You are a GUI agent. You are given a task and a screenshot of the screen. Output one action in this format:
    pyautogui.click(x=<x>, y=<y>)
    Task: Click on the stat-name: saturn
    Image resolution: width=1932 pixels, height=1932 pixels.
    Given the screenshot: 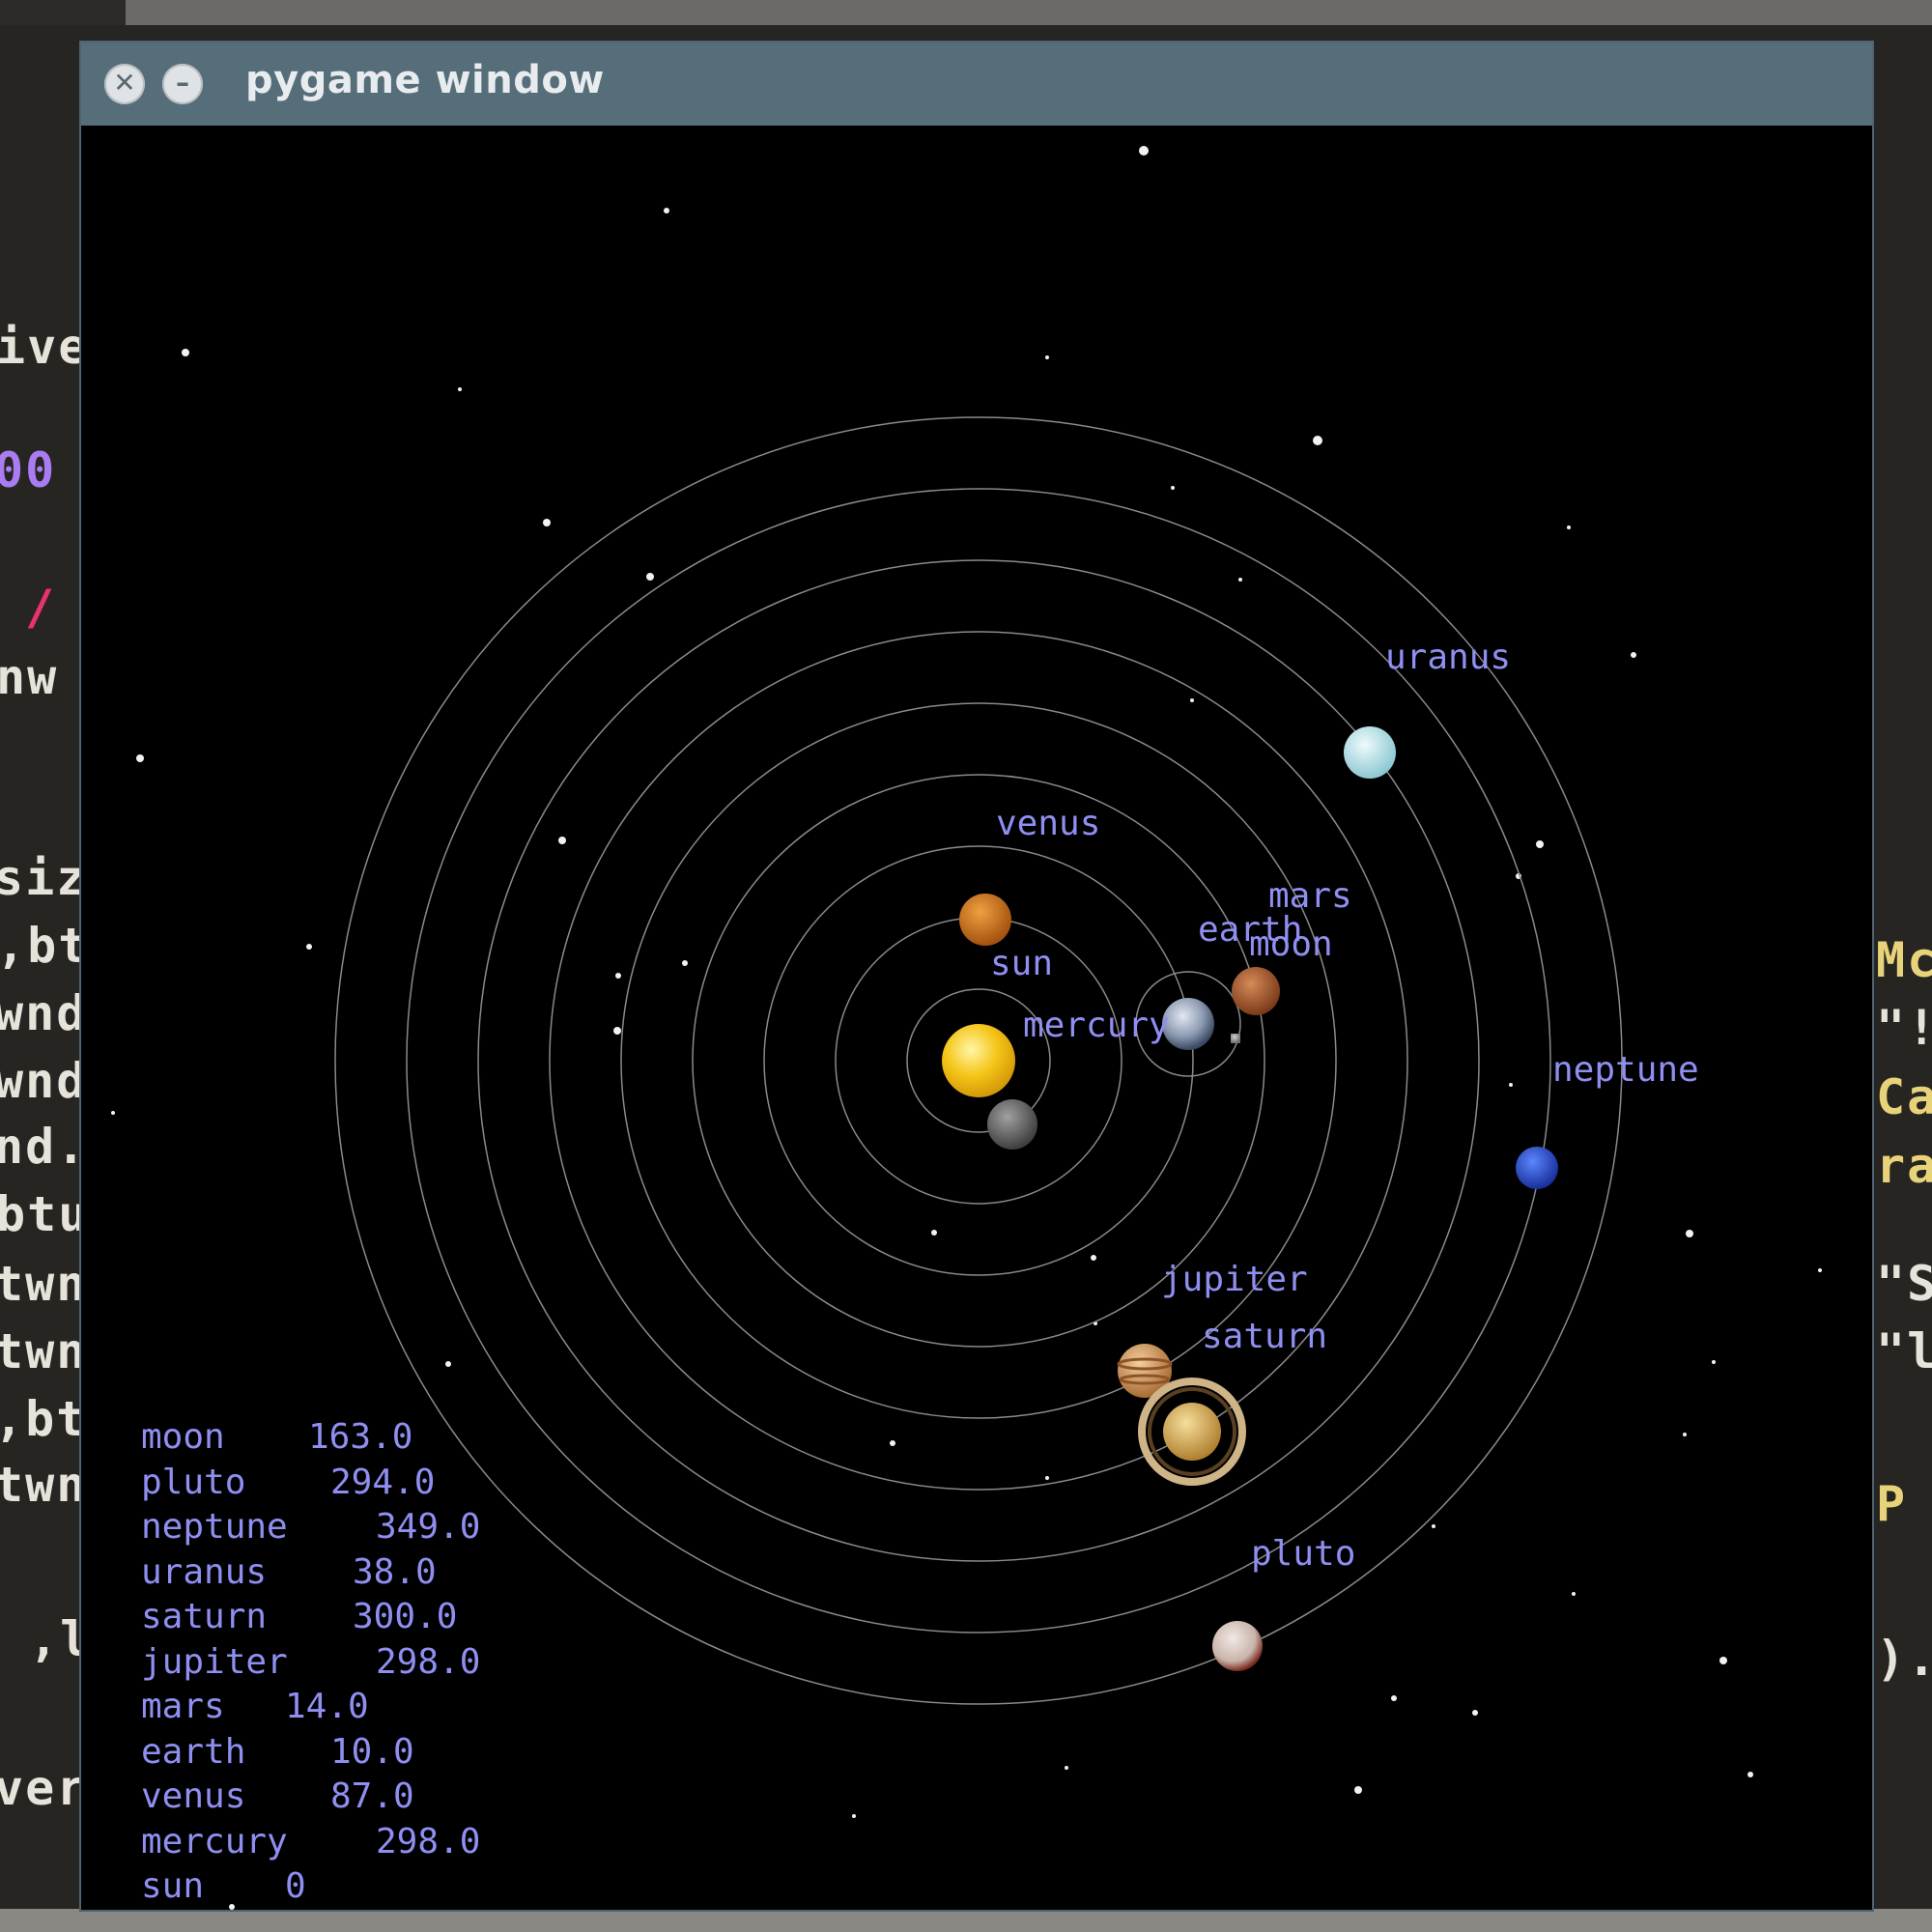 What is the action you would take?
    pyautogui.click(x=204, y=1616)
    